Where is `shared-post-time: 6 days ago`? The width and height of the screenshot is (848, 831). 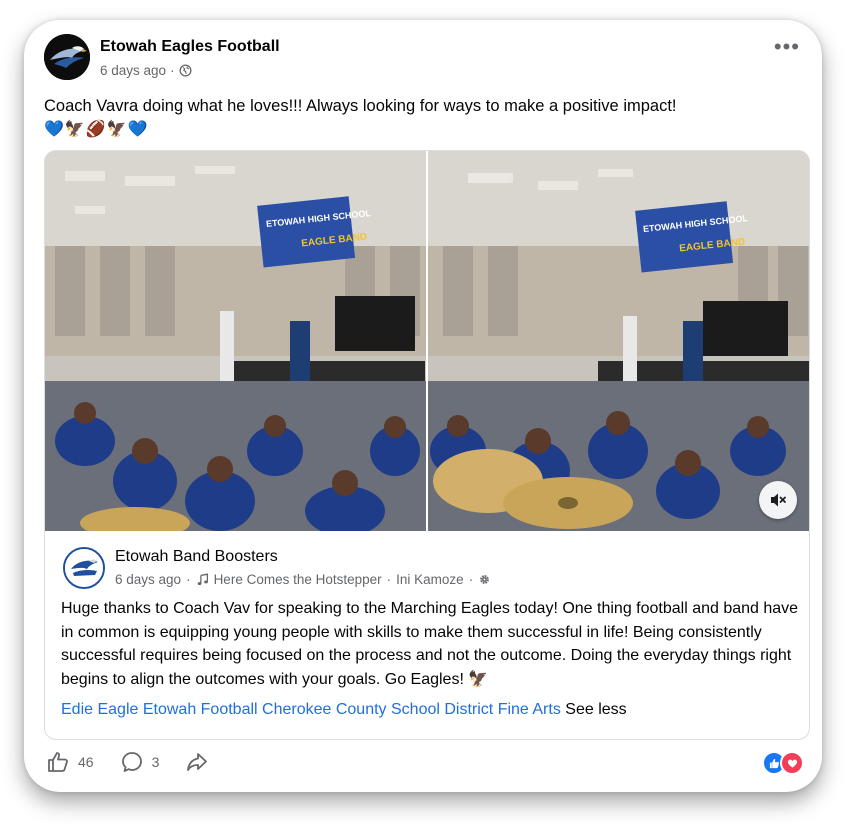
shared-post-time: 6 days ago is located at coordinates (148, 579).